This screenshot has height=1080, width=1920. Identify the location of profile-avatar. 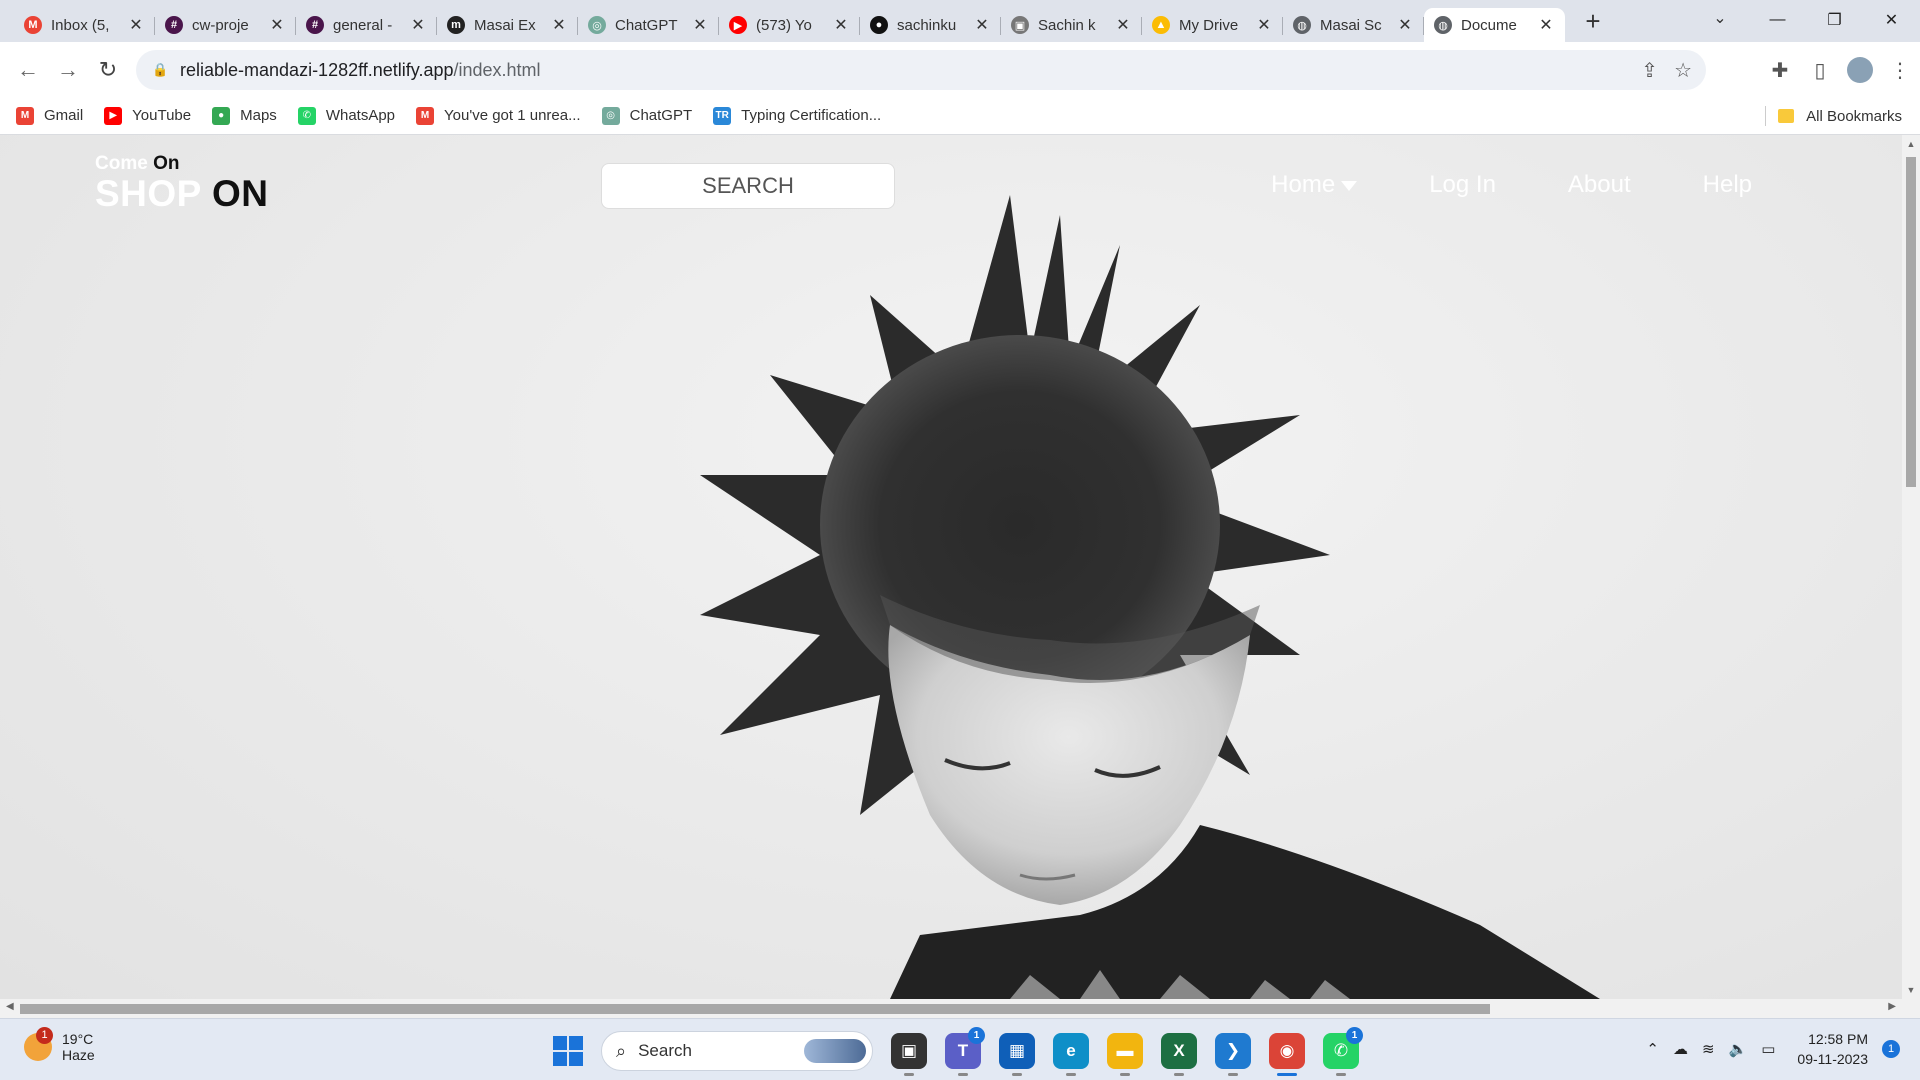
(1860, 70).